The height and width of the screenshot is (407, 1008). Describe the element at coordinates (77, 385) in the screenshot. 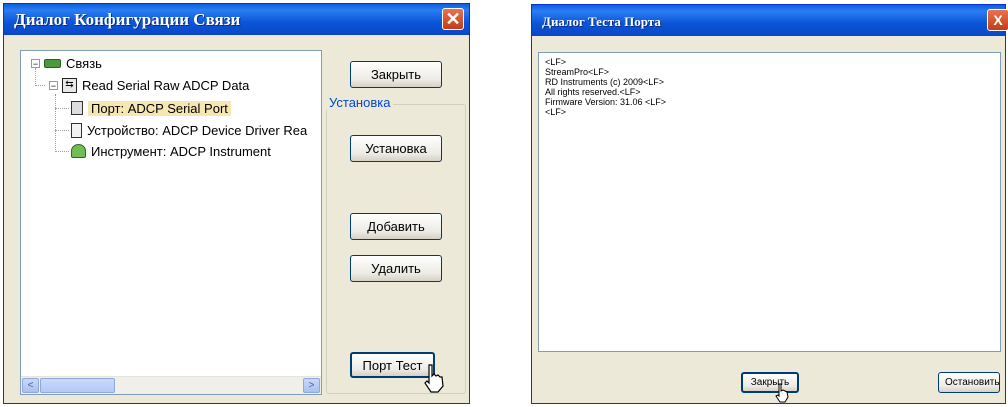

I see `scroll-thumb` at that location.